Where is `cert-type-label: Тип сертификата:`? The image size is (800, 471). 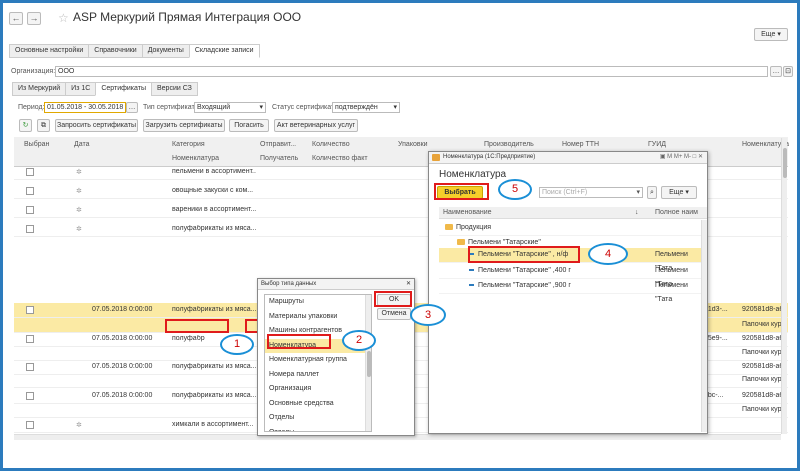
cert-type-label: Тип сертификата: is located at coordinates (172, 107).